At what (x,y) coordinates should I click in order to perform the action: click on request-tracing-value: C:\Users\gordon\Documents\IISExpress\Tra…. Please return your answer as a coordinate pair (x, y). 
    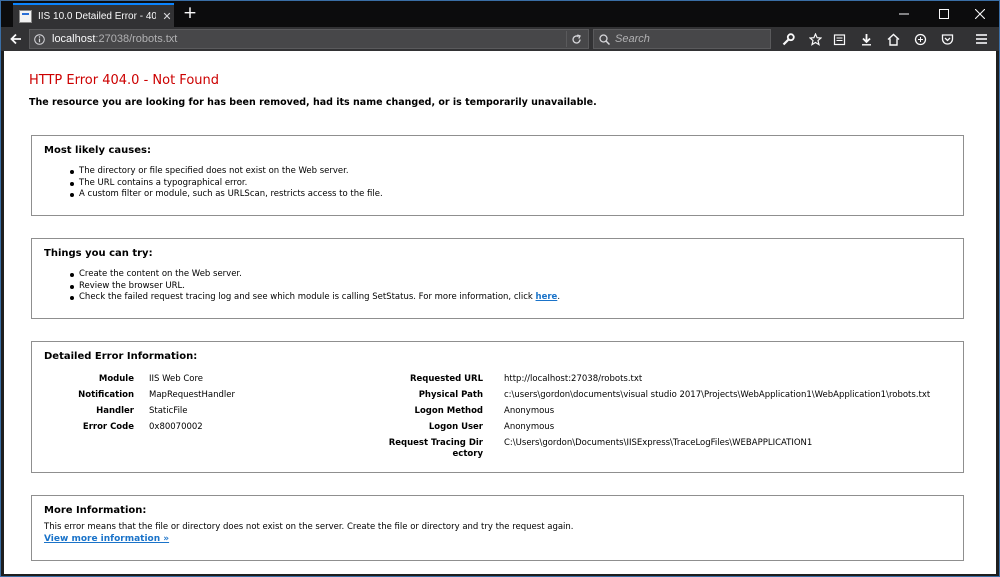
    Looking at the image, I should click on (658, 443).